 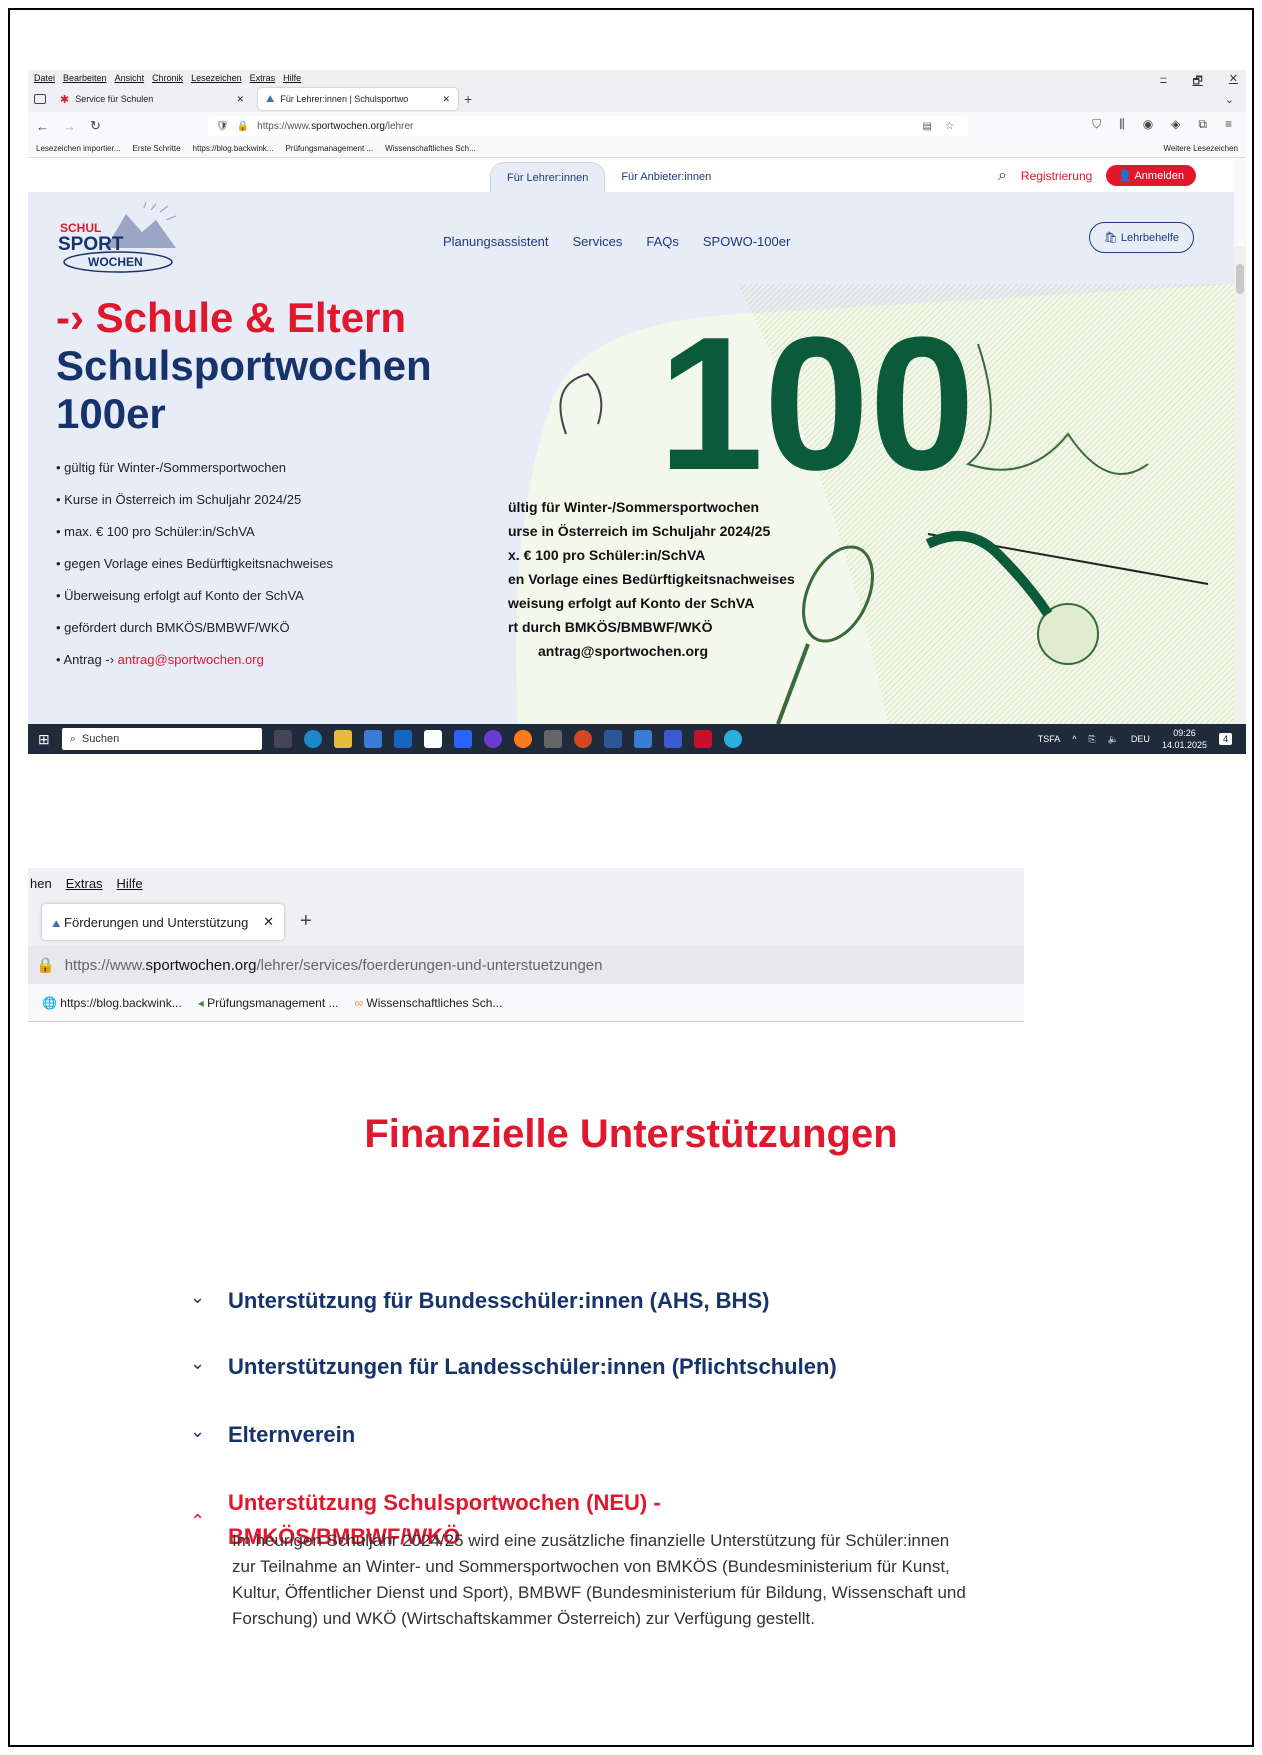 What do you see at coordinates (1141, 237) in the screenshot?
I see `lehrbehelfe-button: 🛍 Lehrbehelfe` at bounding box center [1141, 237].